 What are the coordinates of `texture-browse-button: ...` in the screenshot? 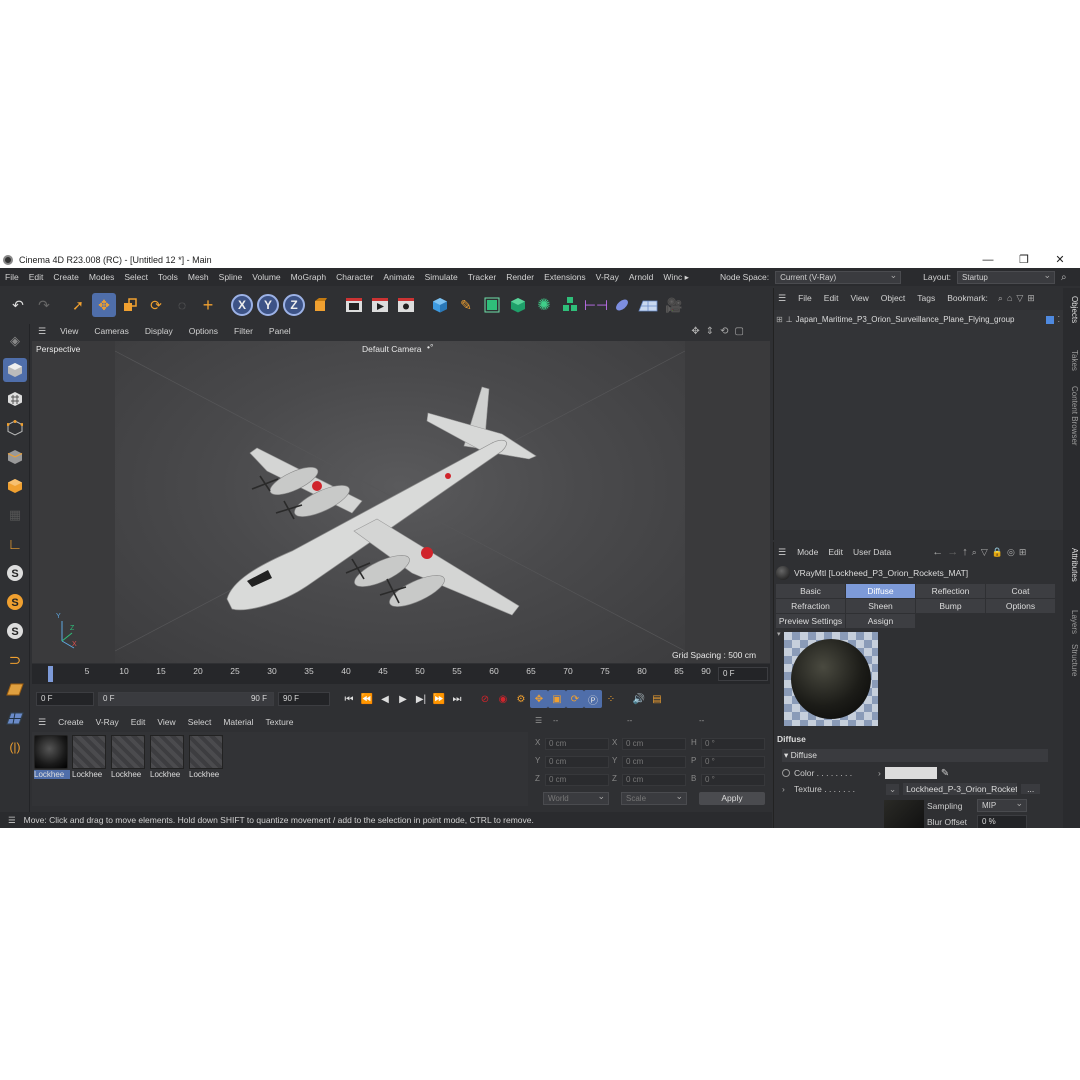 It's located at (1031, 789).